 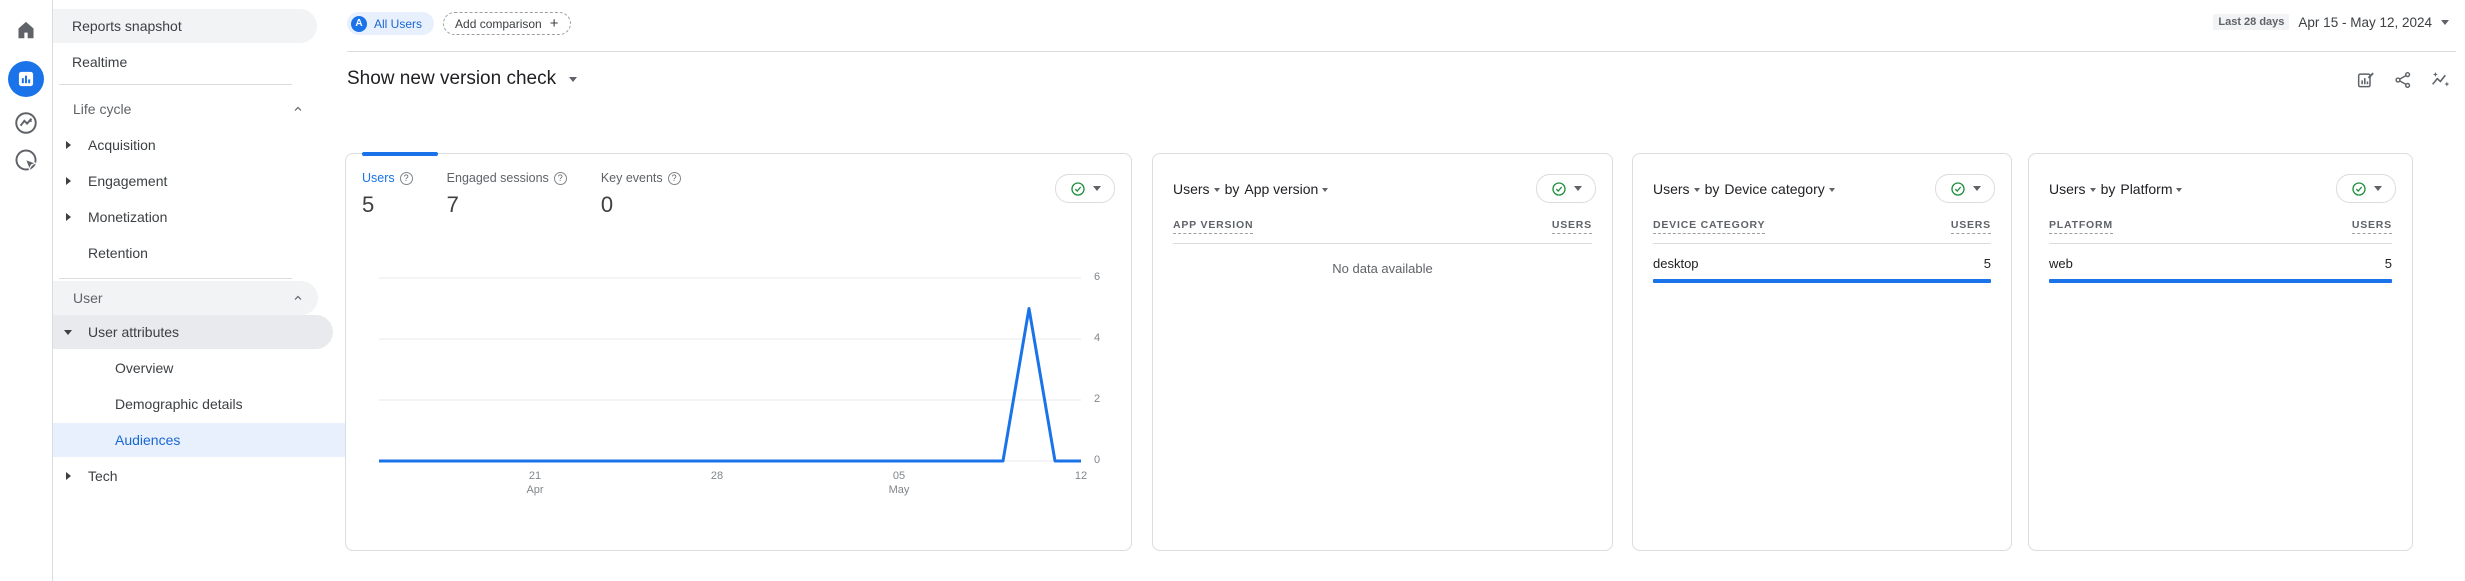 What do you see at coordinates (103, 476) in the screenshot?
I see `sidebar-item-label: Tech` at bounding box center [103, 476].